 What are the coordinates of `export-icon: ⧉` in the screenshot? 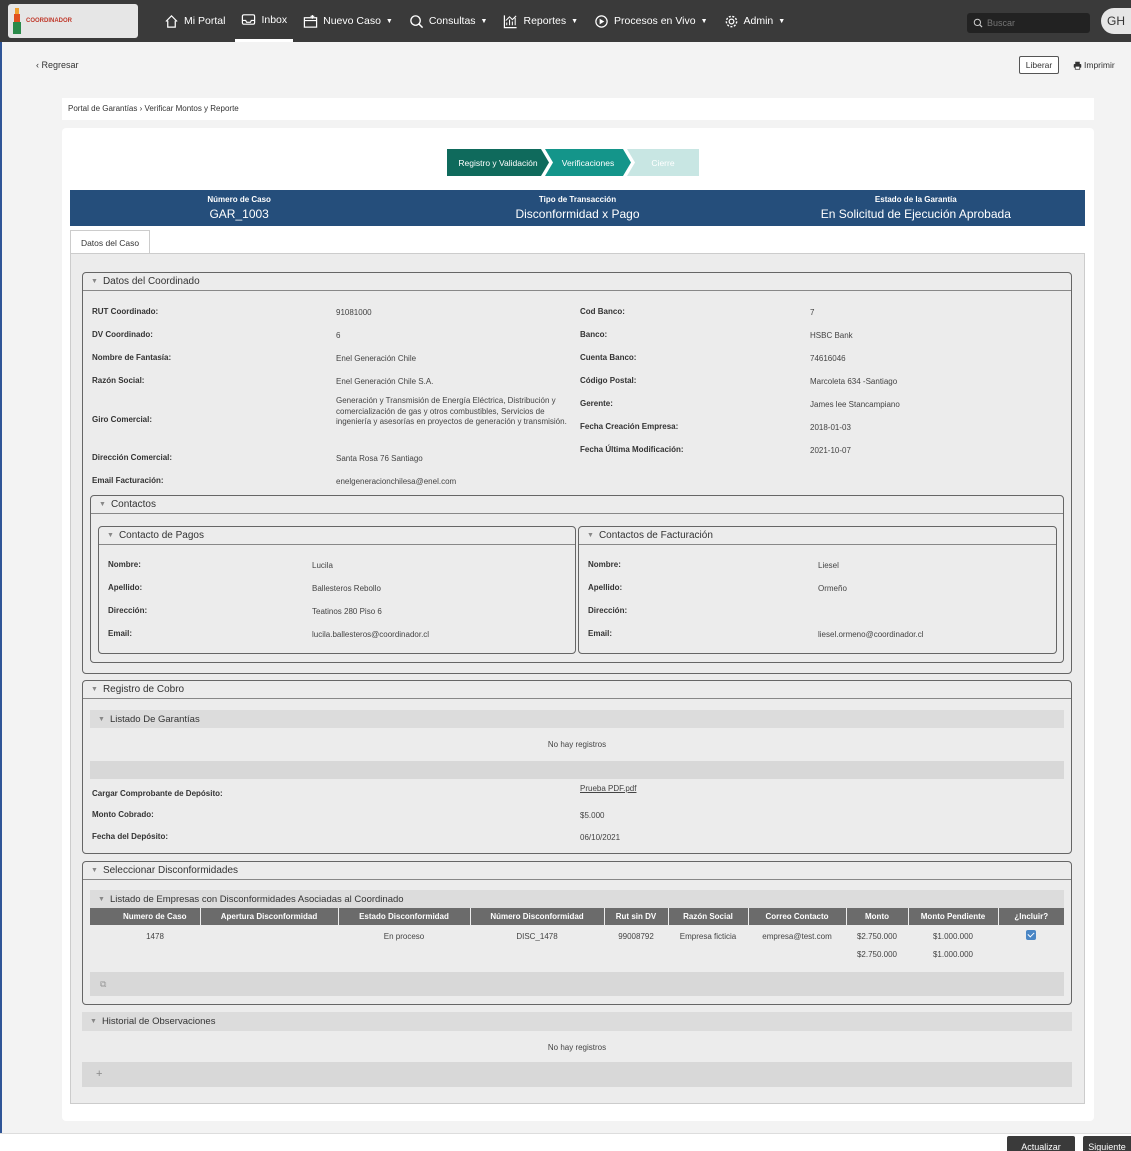 It's located at (103, 984).